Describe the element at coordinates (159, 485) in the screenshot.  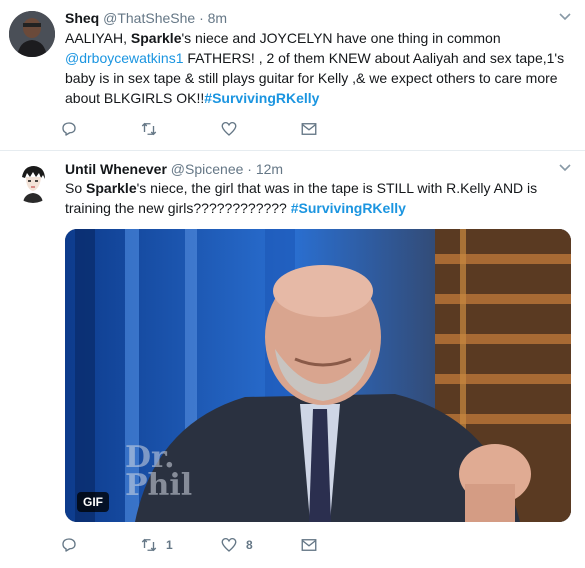
I see `watermark-line: Phil` at that location.